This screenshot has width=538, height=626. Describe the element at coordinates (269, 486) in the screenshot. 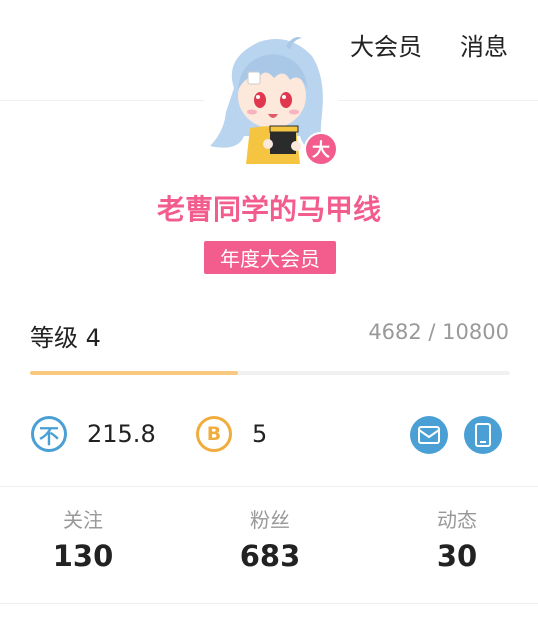

I see `section-divider` at that location.